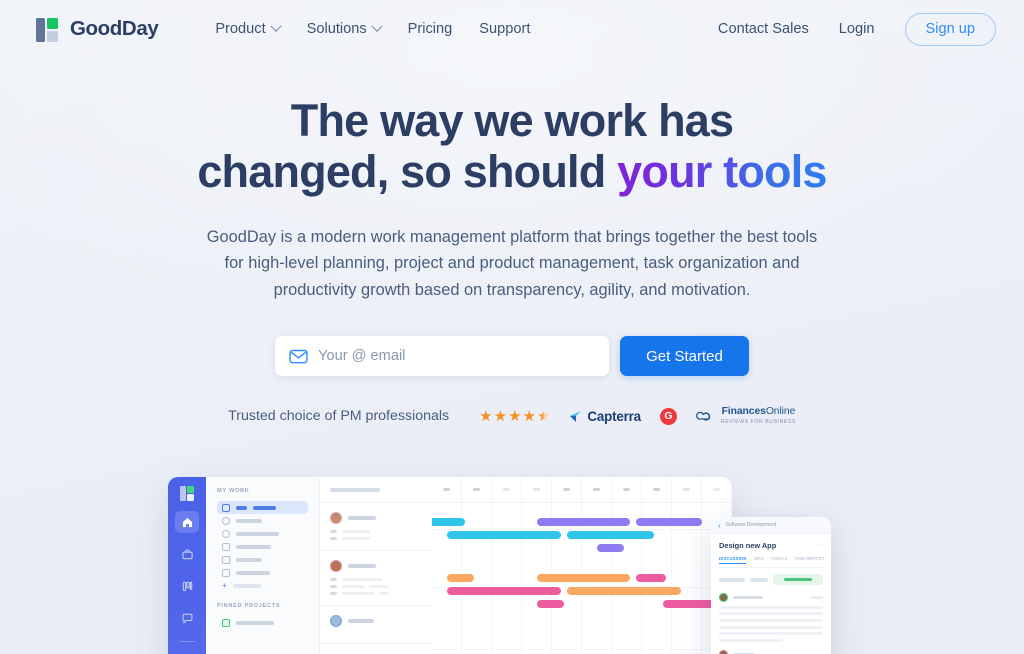 This screenshot has height=654, width=1024. I want to click on chevron-left-icon: ‹, so click(719, 525).